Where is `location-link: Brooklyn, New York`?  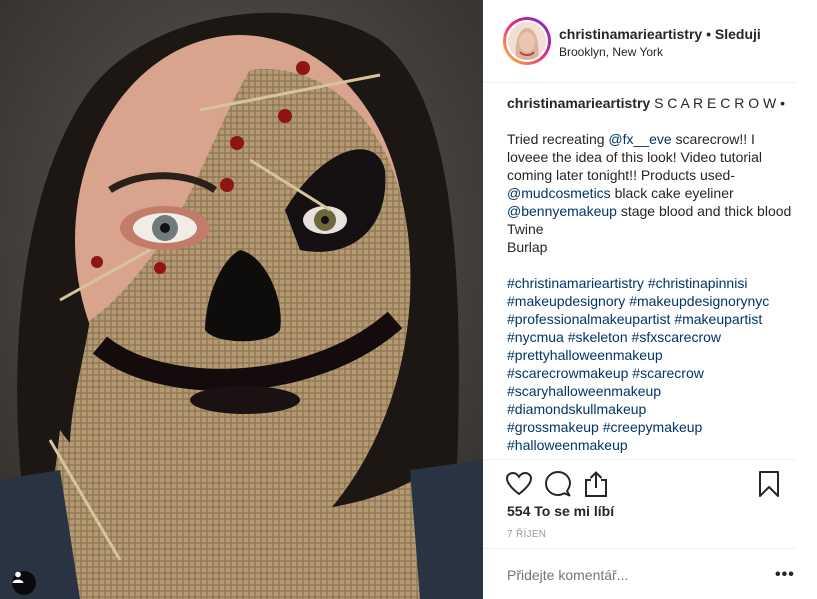
location-link: Brooklyn, New York is located at coordinates (611, 52).